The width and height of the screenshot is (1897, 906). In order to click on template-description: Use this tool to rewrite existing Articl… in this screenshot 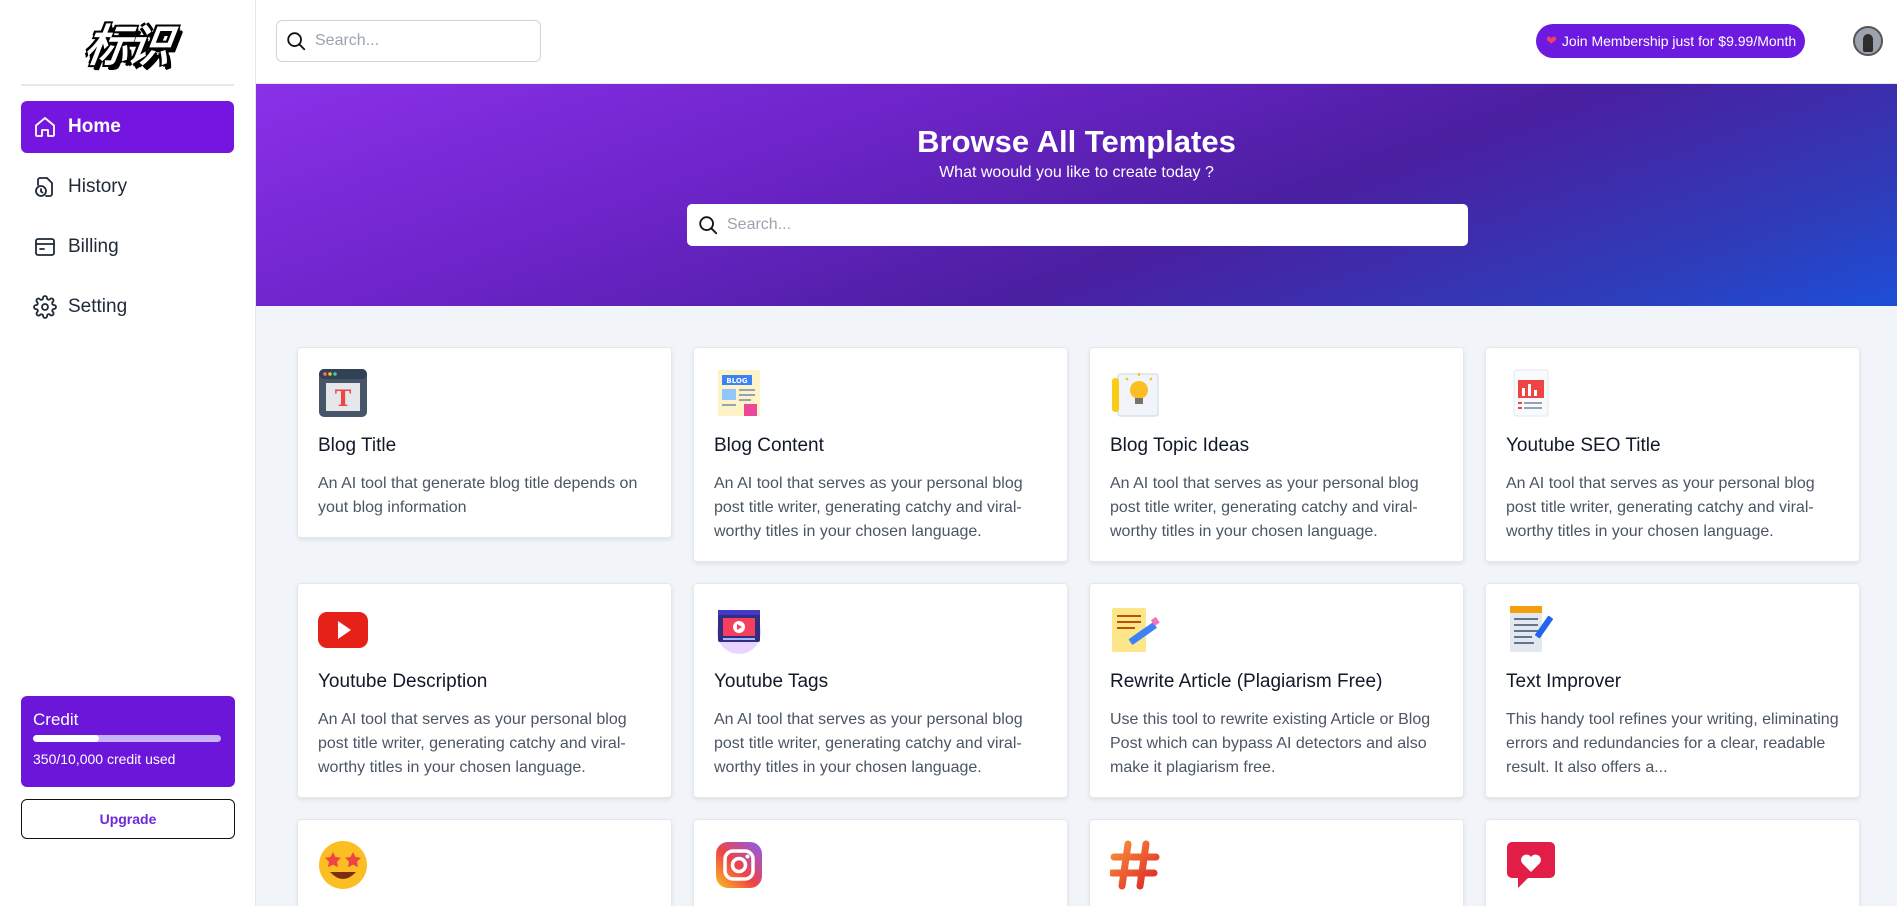, I will do `click(1270, 743)`.